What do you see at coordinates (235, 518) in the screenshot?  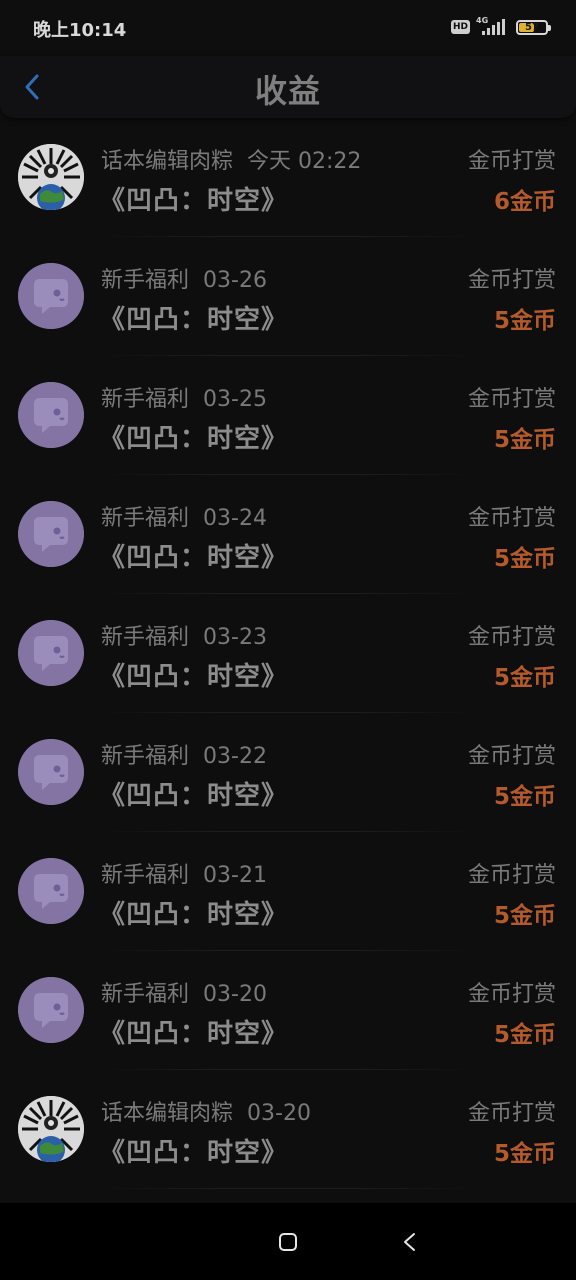 I see `item-date: 03-24` at bounding box center [235, 518].